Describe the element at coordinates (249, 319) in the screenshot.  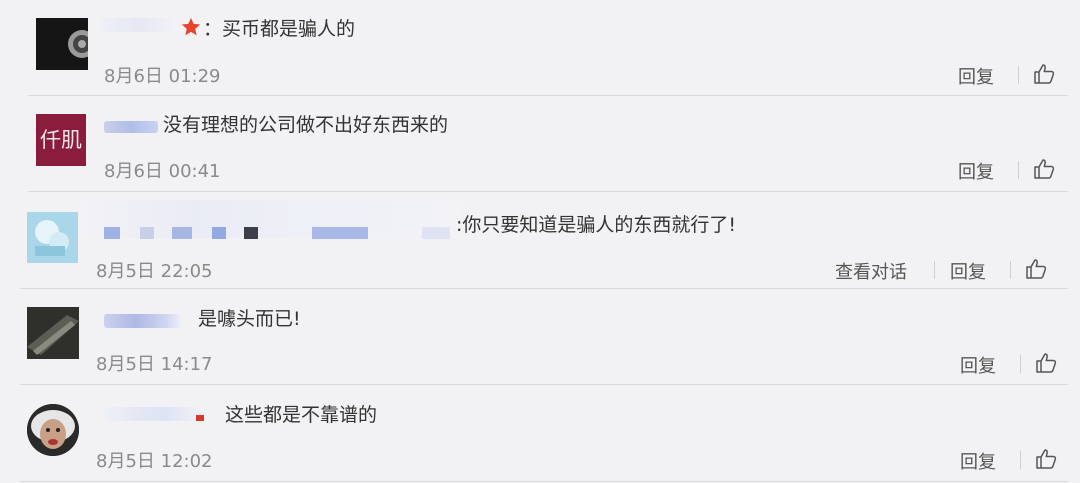
I see `comment-text: 是噱头而已!` at that location.